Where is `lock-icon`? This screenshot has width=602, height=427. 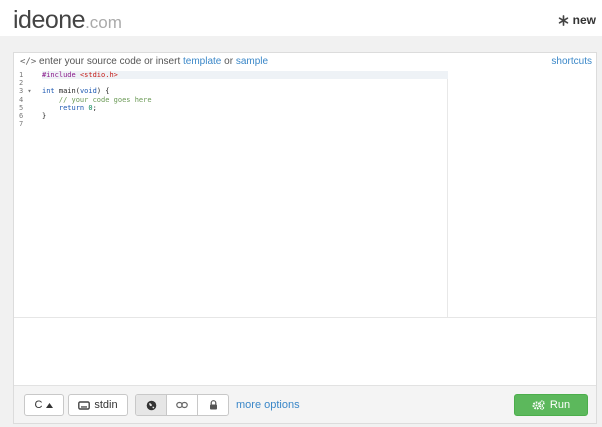 lock-icon is located at coordinates (213, 405).